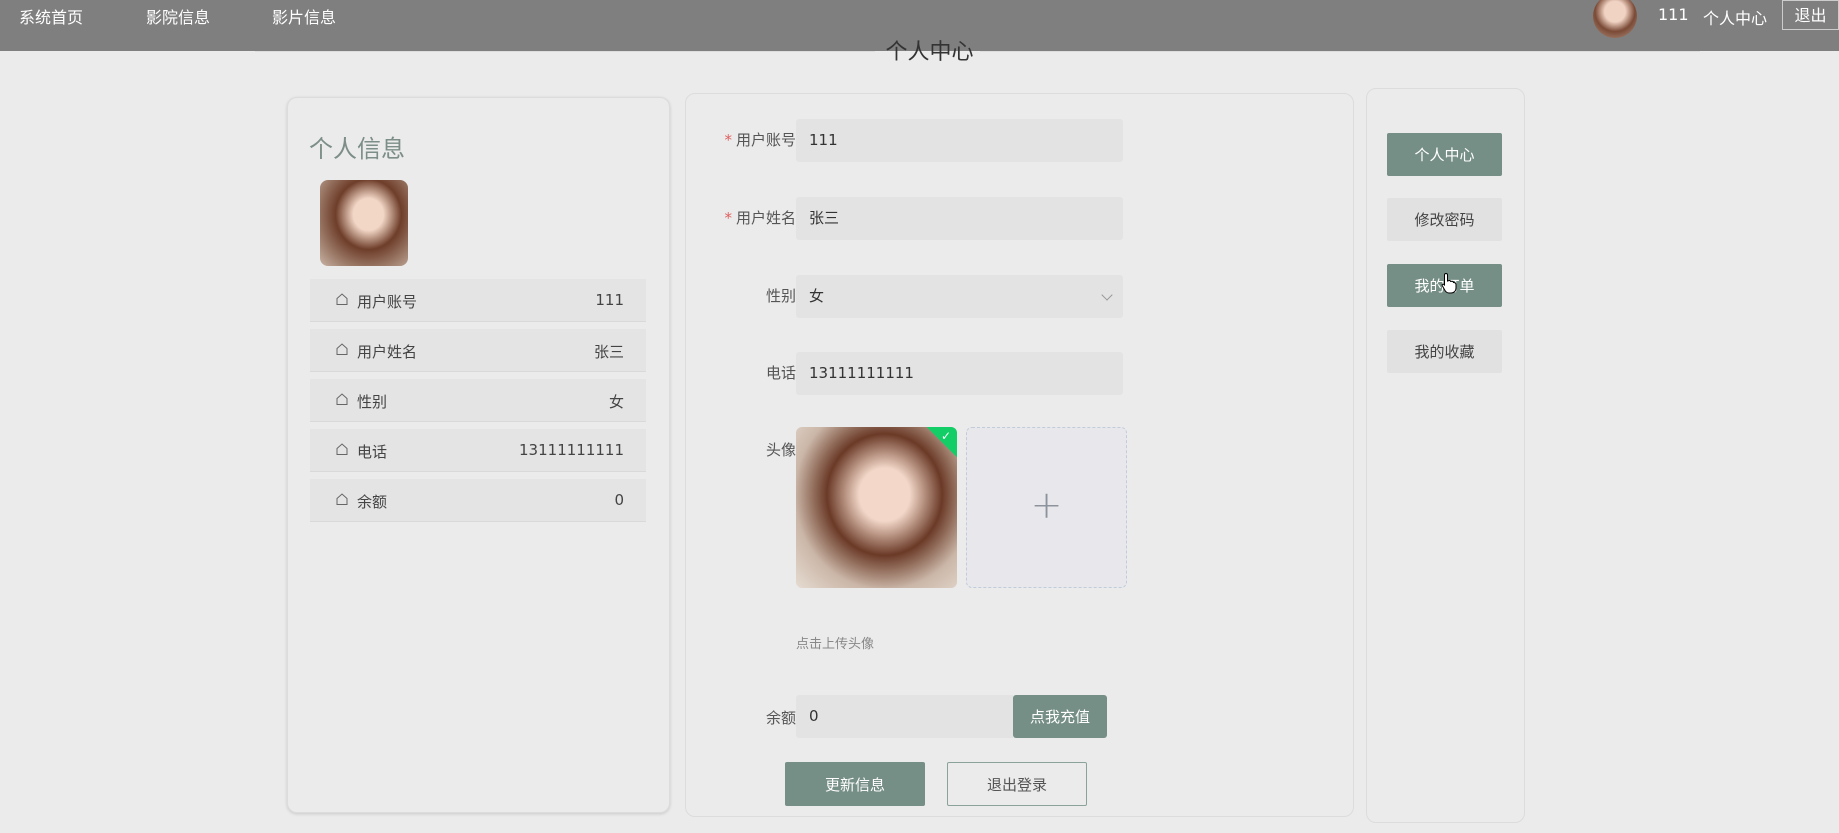  I want to click on info-row-phone: 电话 13111111111, so click(478, 450).